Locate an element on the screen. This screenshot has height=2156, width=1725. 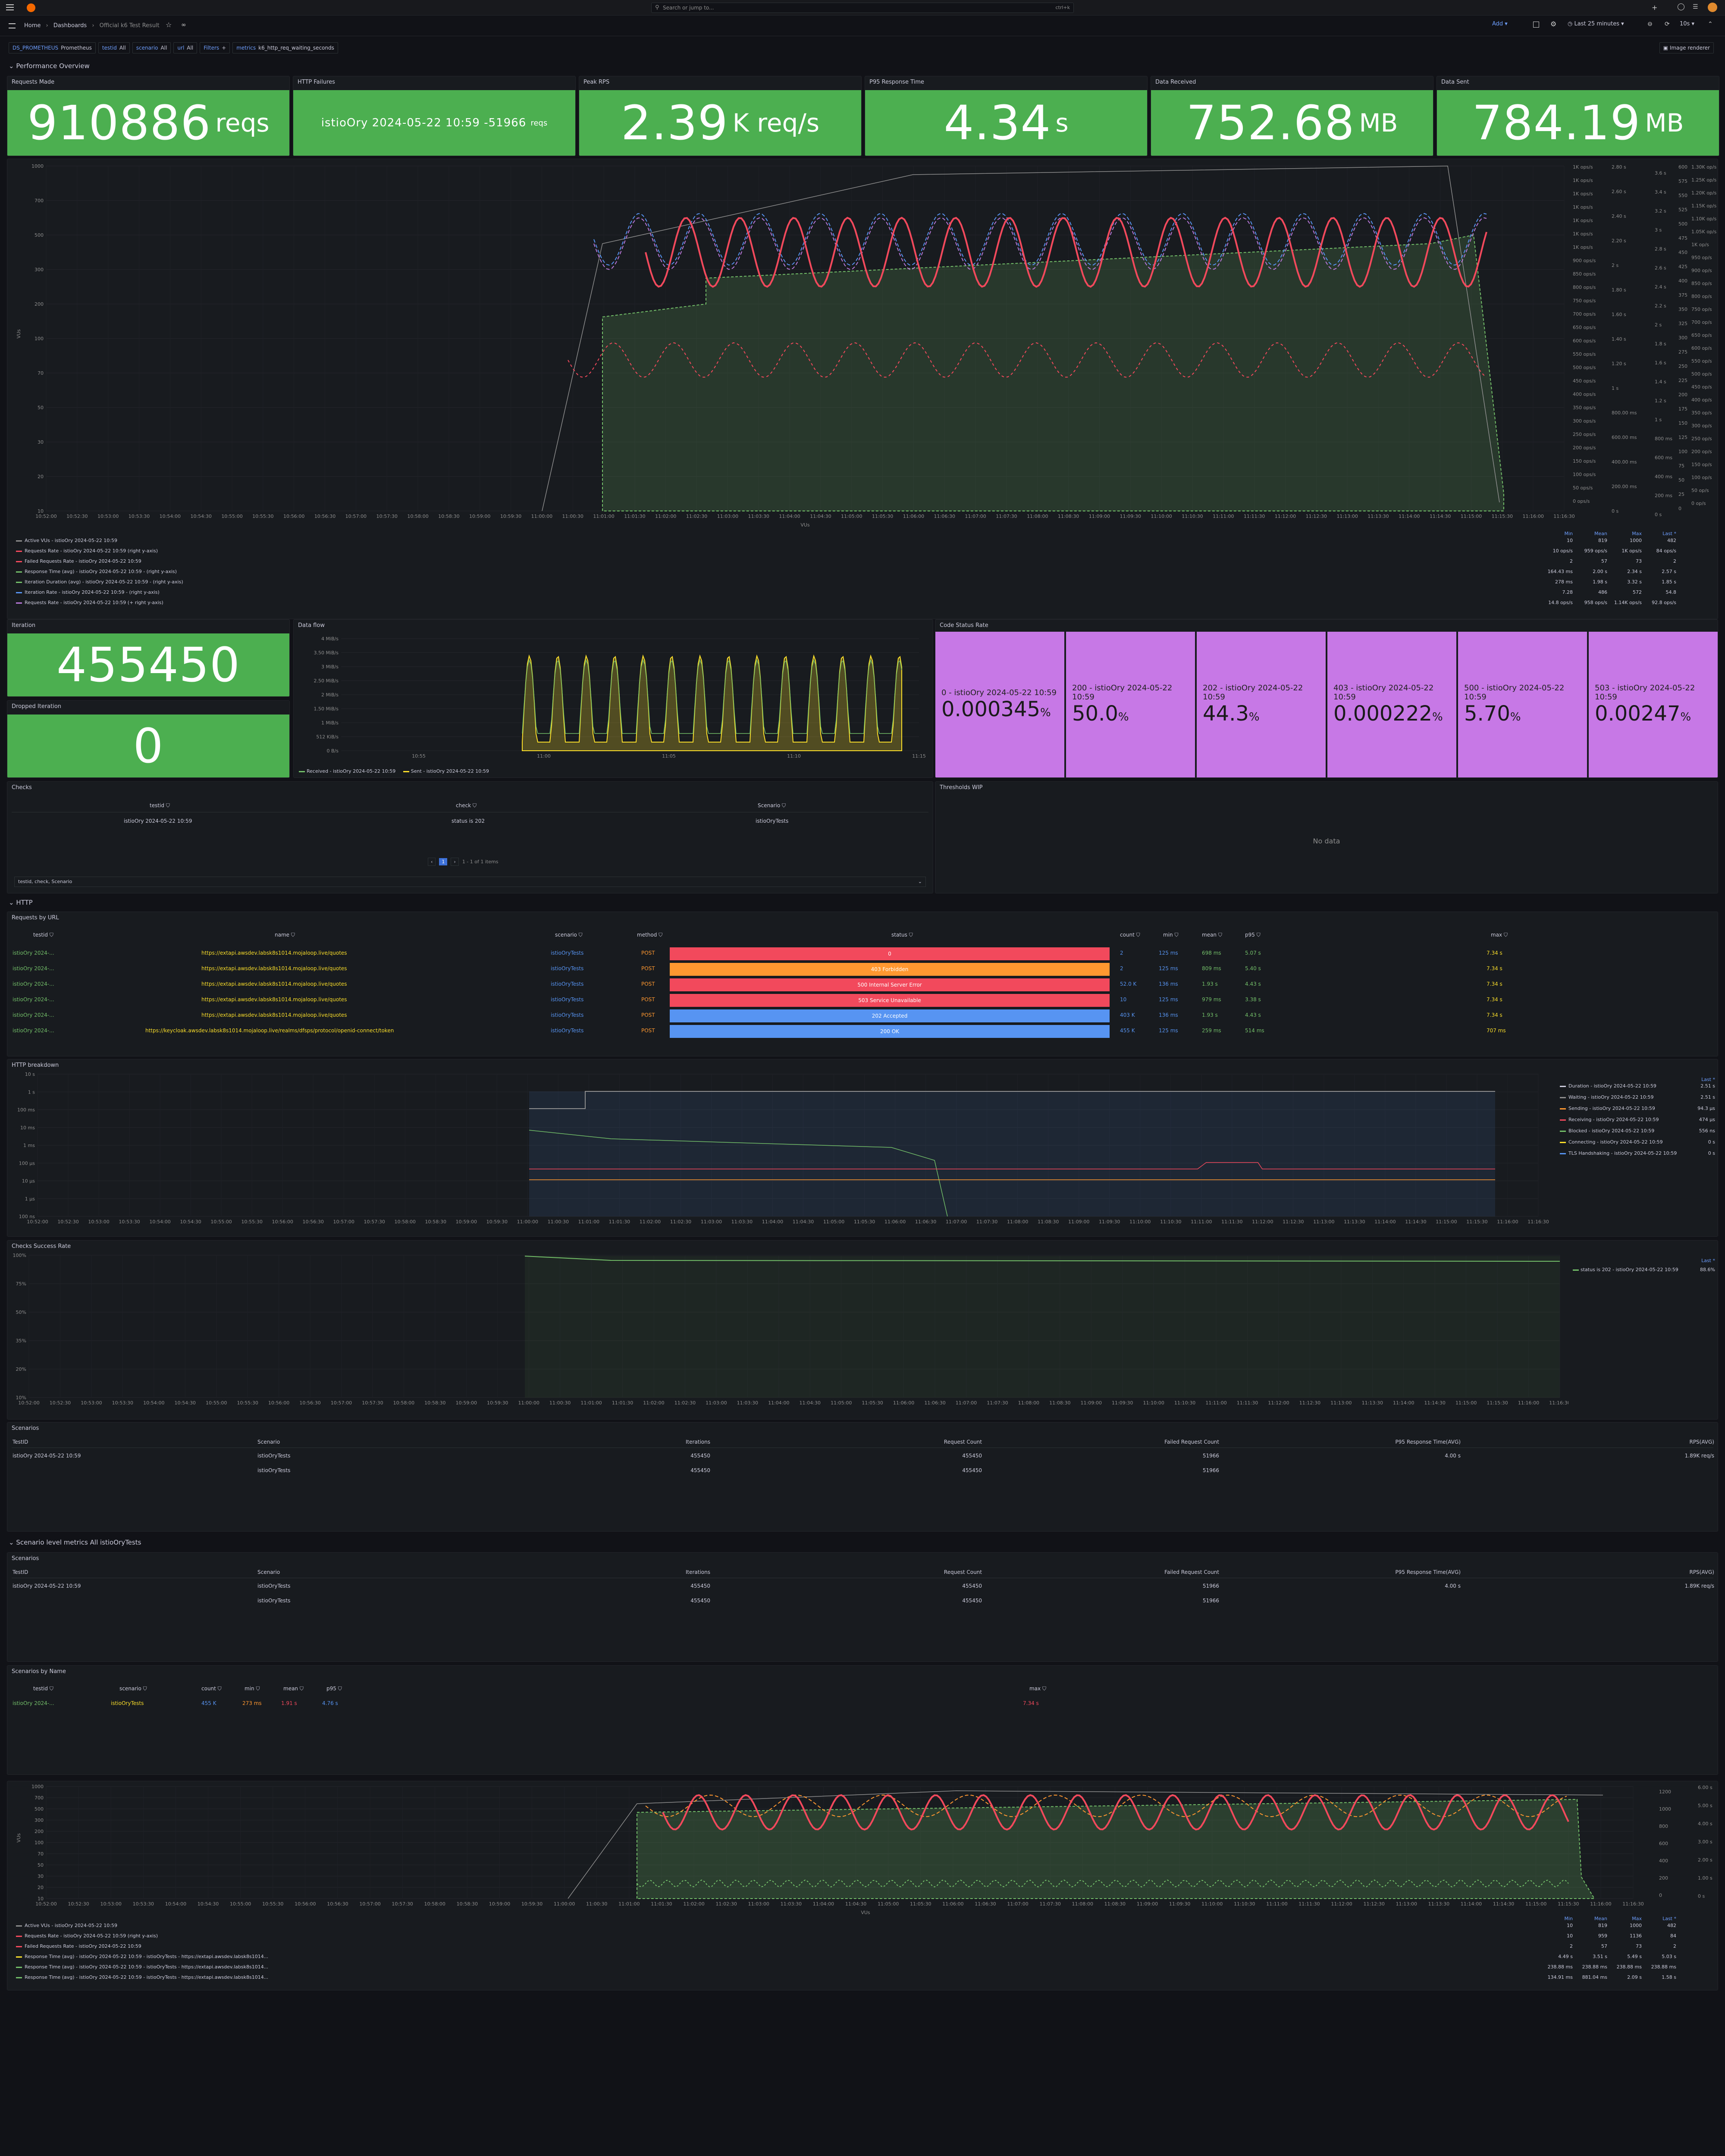
settings-icon: ⚙ is located at coordinates (1553, 24).